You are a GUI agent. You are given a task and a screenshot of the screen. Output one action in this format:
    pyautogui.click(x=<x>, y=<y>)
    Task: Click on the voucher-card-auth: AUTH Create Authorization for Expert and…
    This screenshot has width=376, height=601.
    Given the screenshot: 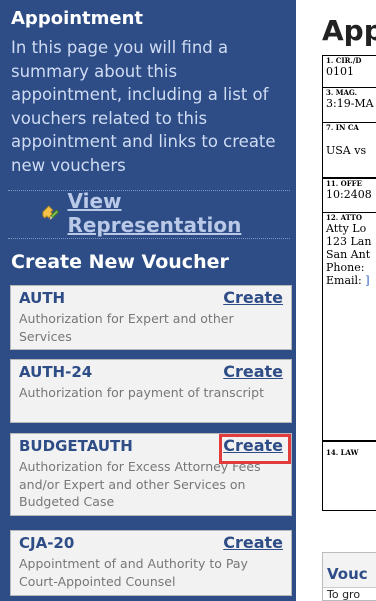 What is the action you would take?
    pyautogui.click(x=151, y=317)
    